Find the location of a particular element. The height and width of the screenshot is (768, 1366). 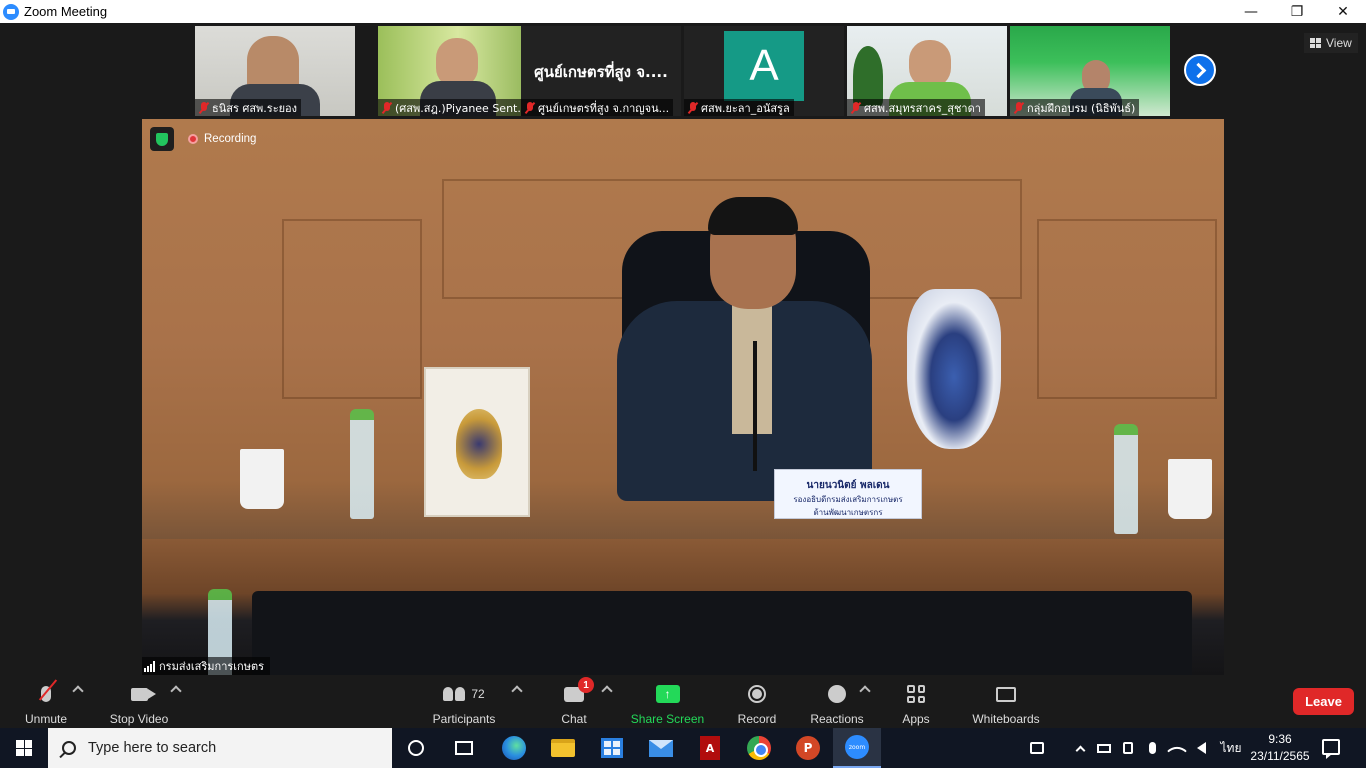

zoom-icon: zoom is located at coordinates (857, 747).